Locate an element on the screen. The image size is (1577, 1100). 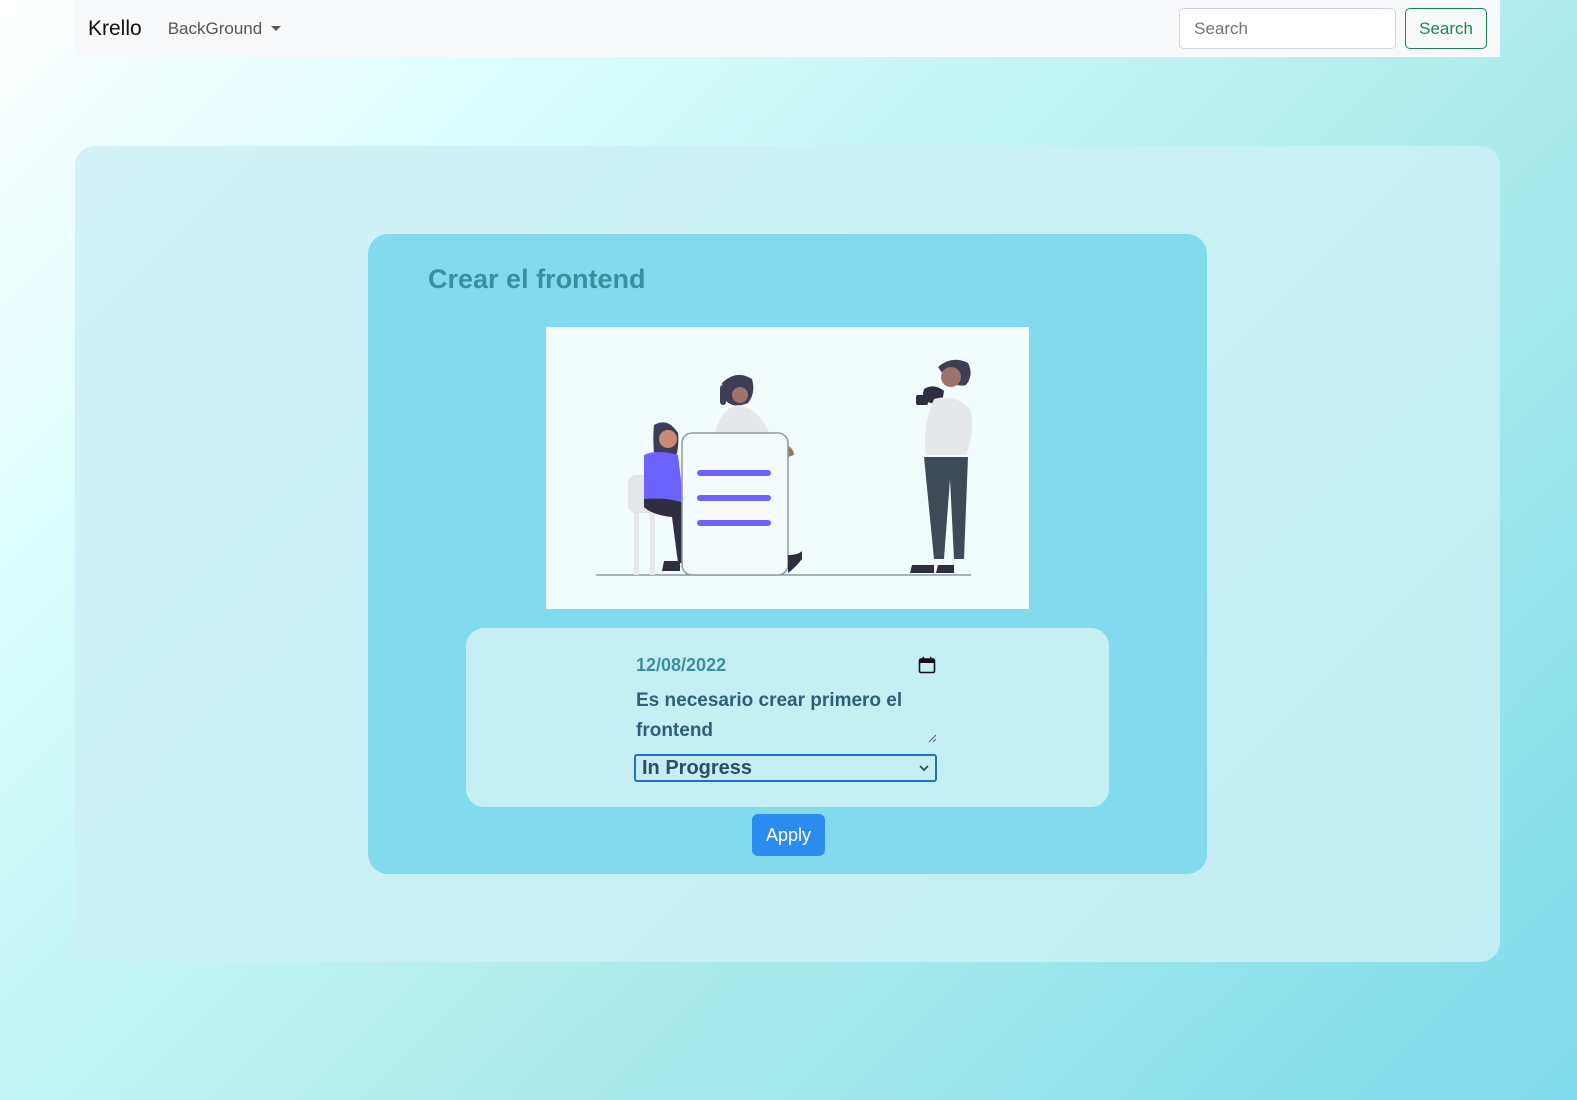
background-dropdown-label: BackGround is located at coordinates (215, 28).